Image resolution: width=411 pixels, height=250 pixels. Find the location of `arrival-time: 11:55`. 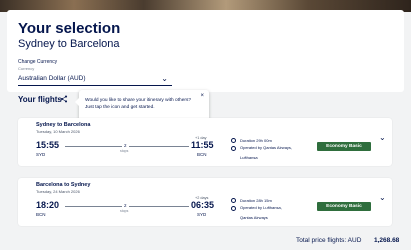

arrival-time: 11:55 is located at coordinates (202, 145).